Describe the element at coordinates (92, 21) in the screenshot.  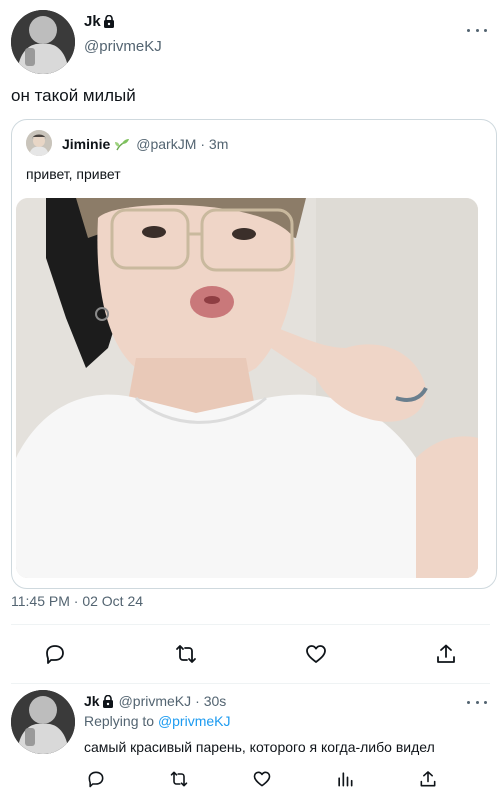
I see `display-name: Jk` at that location.